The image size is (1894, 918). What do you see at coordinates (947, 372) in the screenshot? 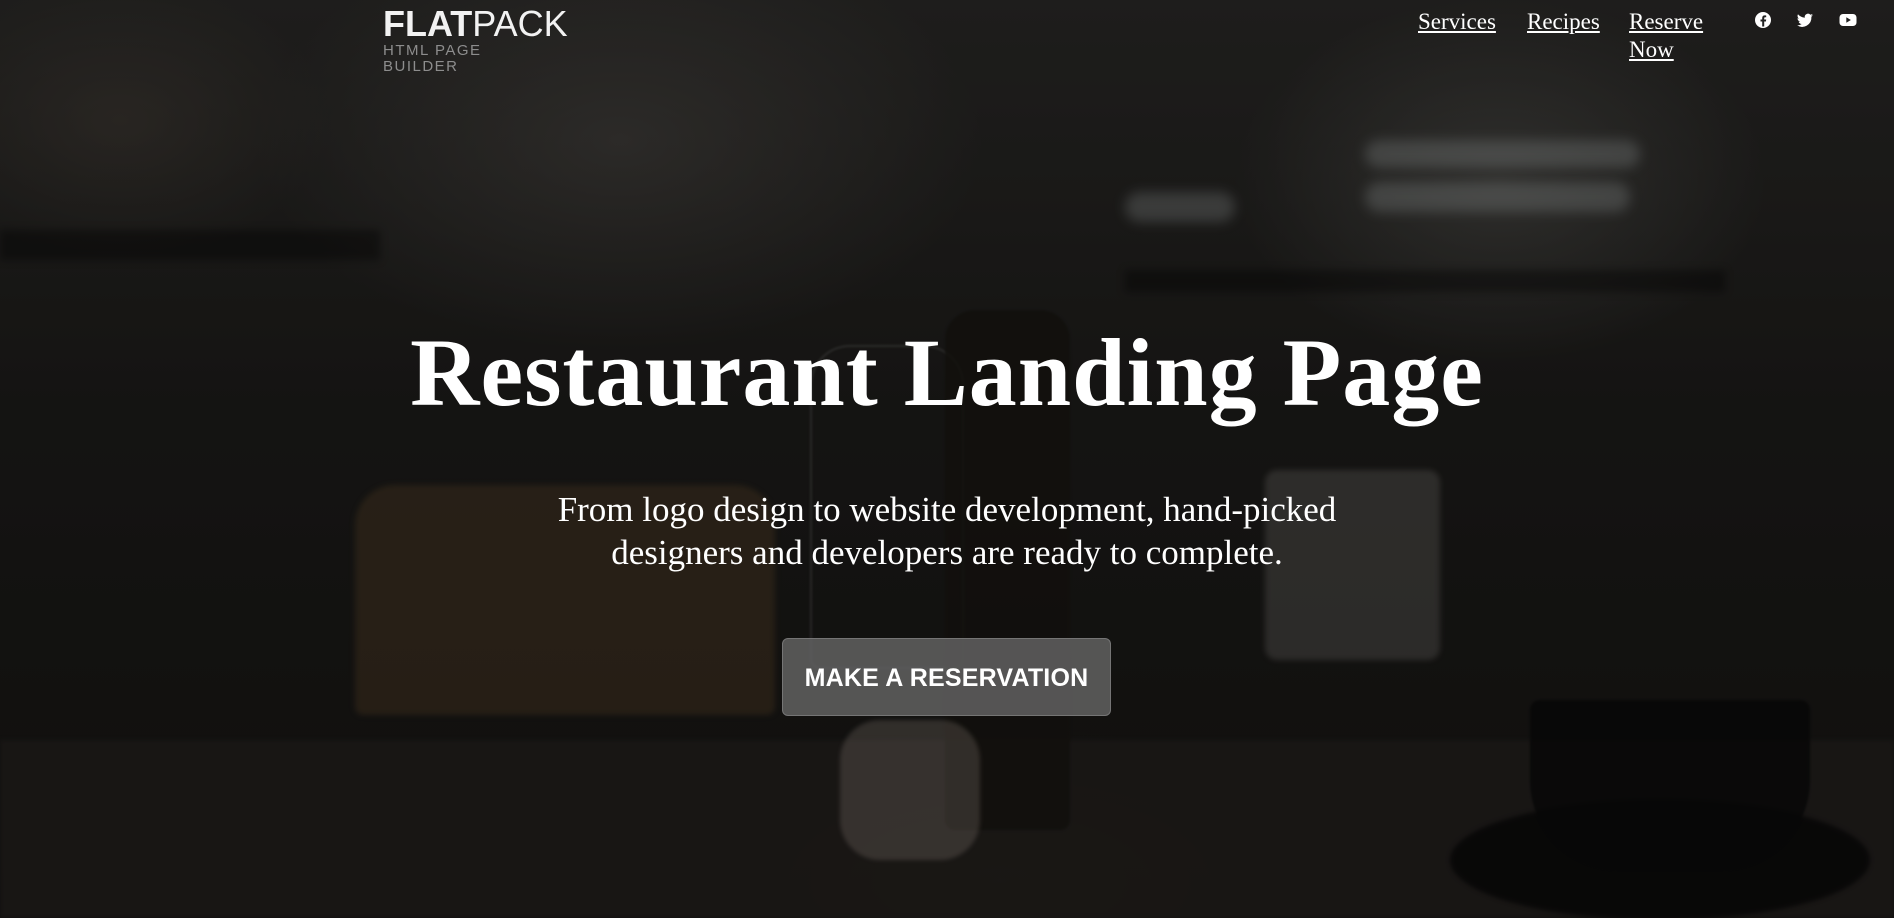
I see `hero-title: Restaurant Landing Page` at bounding box center [947, 372].